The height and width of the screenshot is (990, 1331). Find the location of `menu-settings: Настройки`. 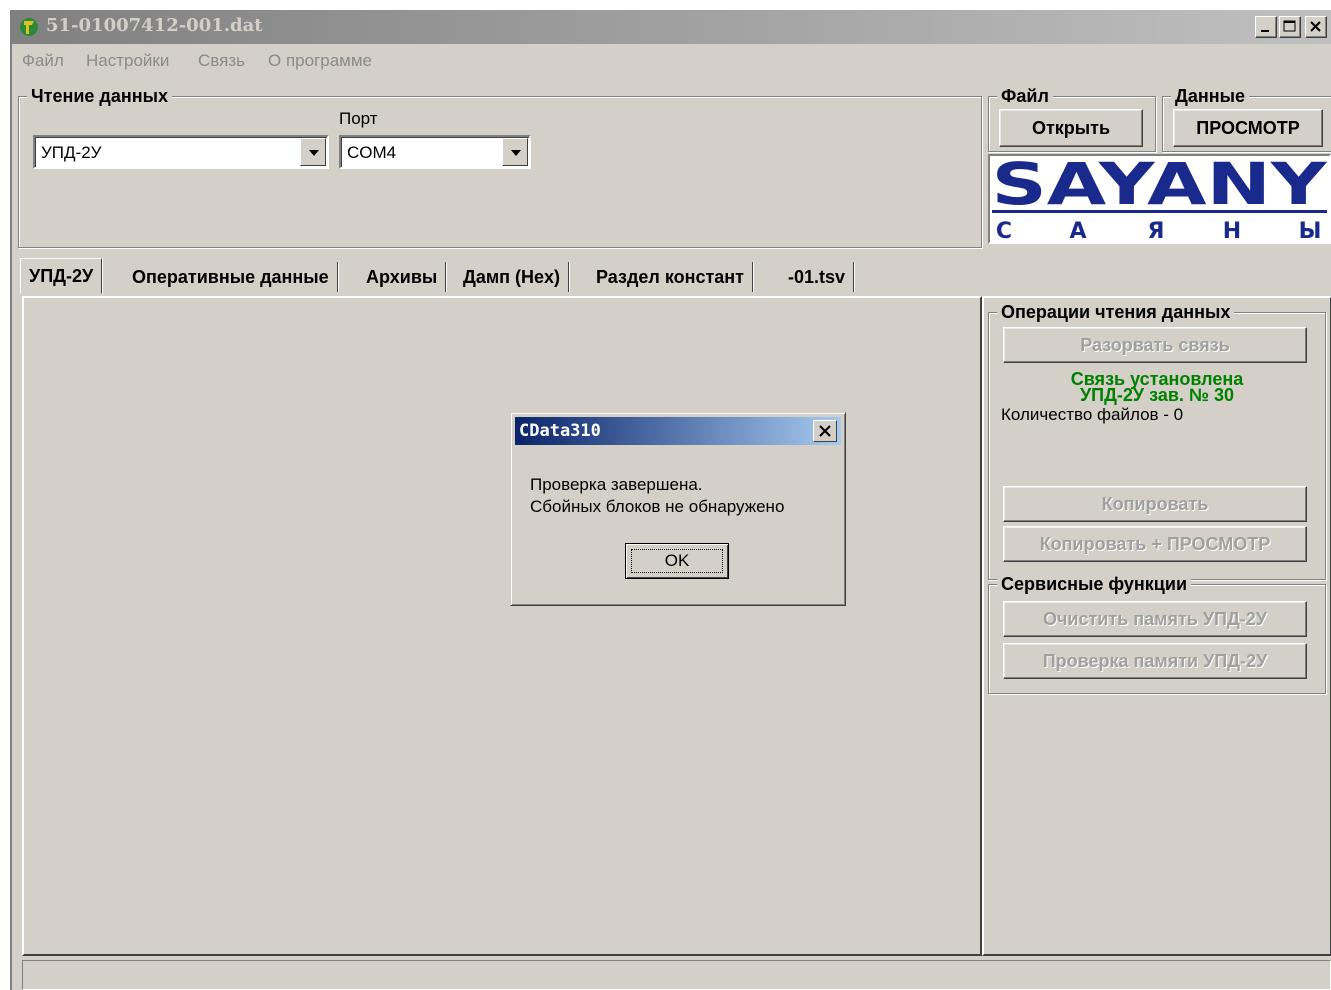

menu-settings: Настройки is located at coordinates (127, 61).